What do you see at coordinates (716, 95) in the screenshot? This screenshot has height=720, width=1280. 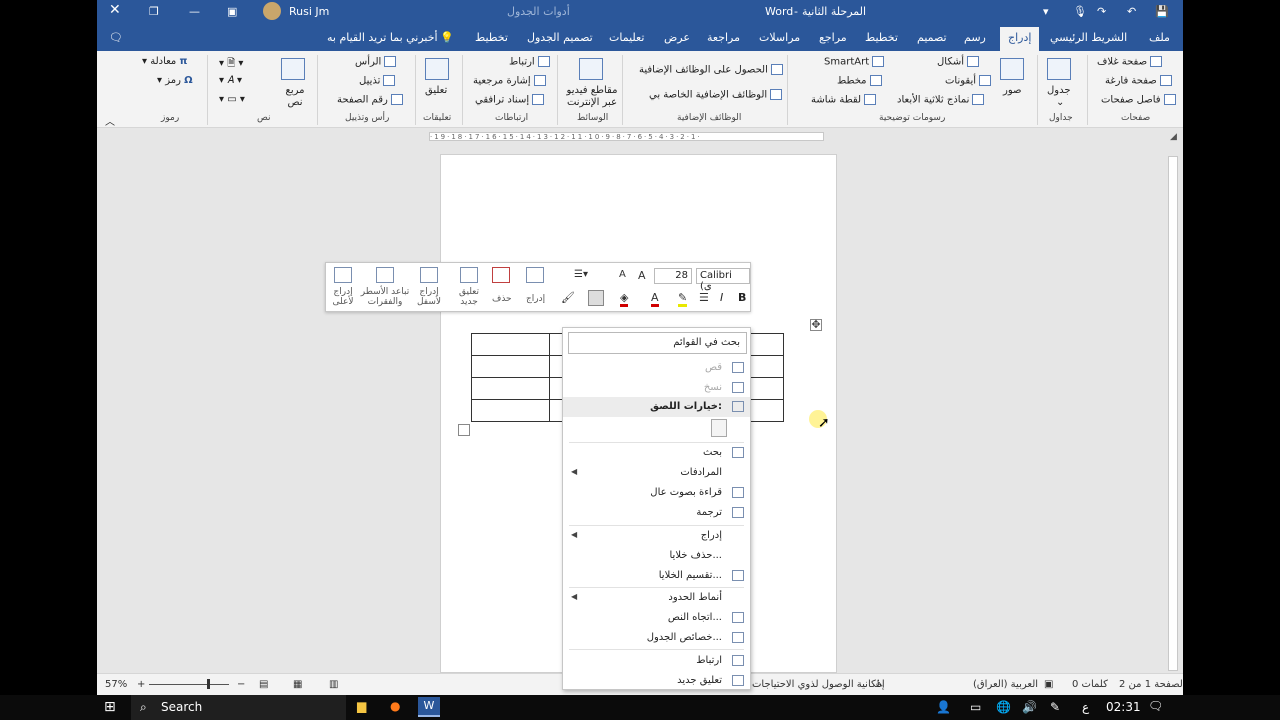 I see `my-addins-button: الوظائف الإضافية الخاصة بي` at bounding box center [716, 95].